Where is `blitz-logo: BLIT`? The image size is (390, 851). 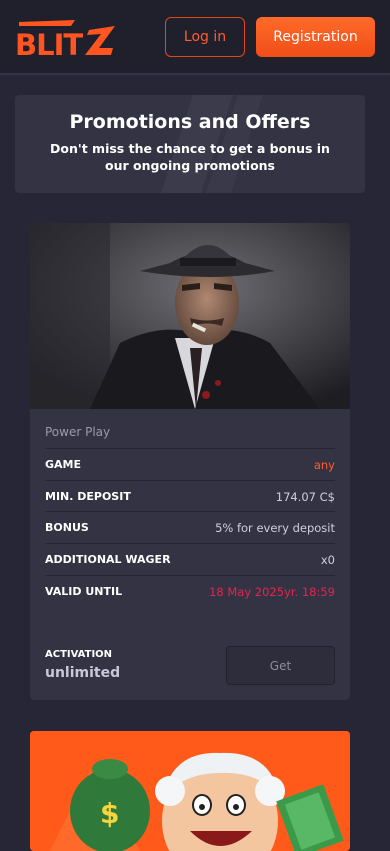 blitz-logo: BLIT is located at coordinates (66, 38).